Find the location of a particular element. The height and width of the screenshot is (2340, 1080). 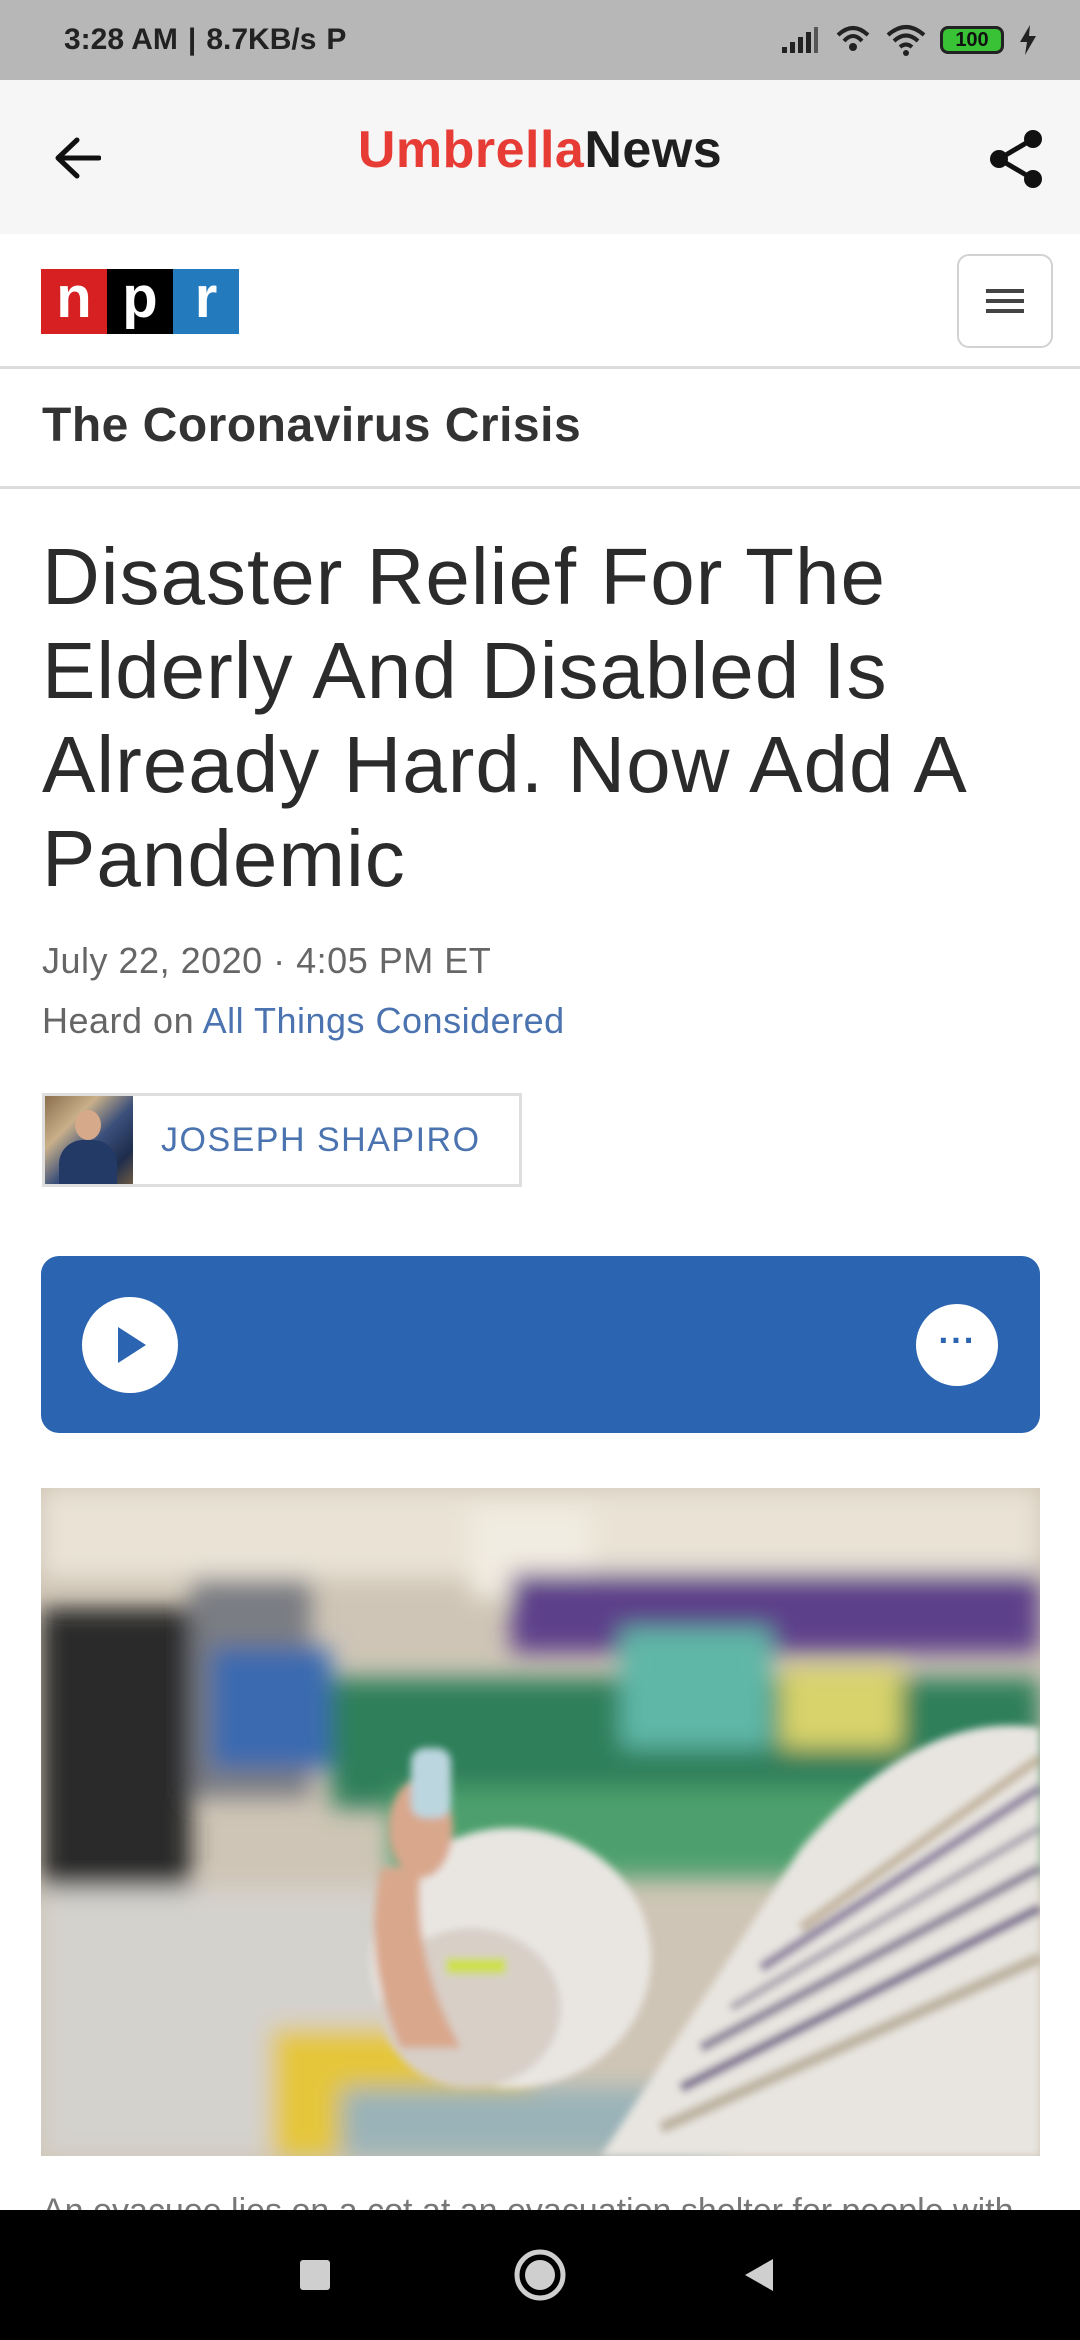

carrier-icon: P is located at coordinates (336, 39).